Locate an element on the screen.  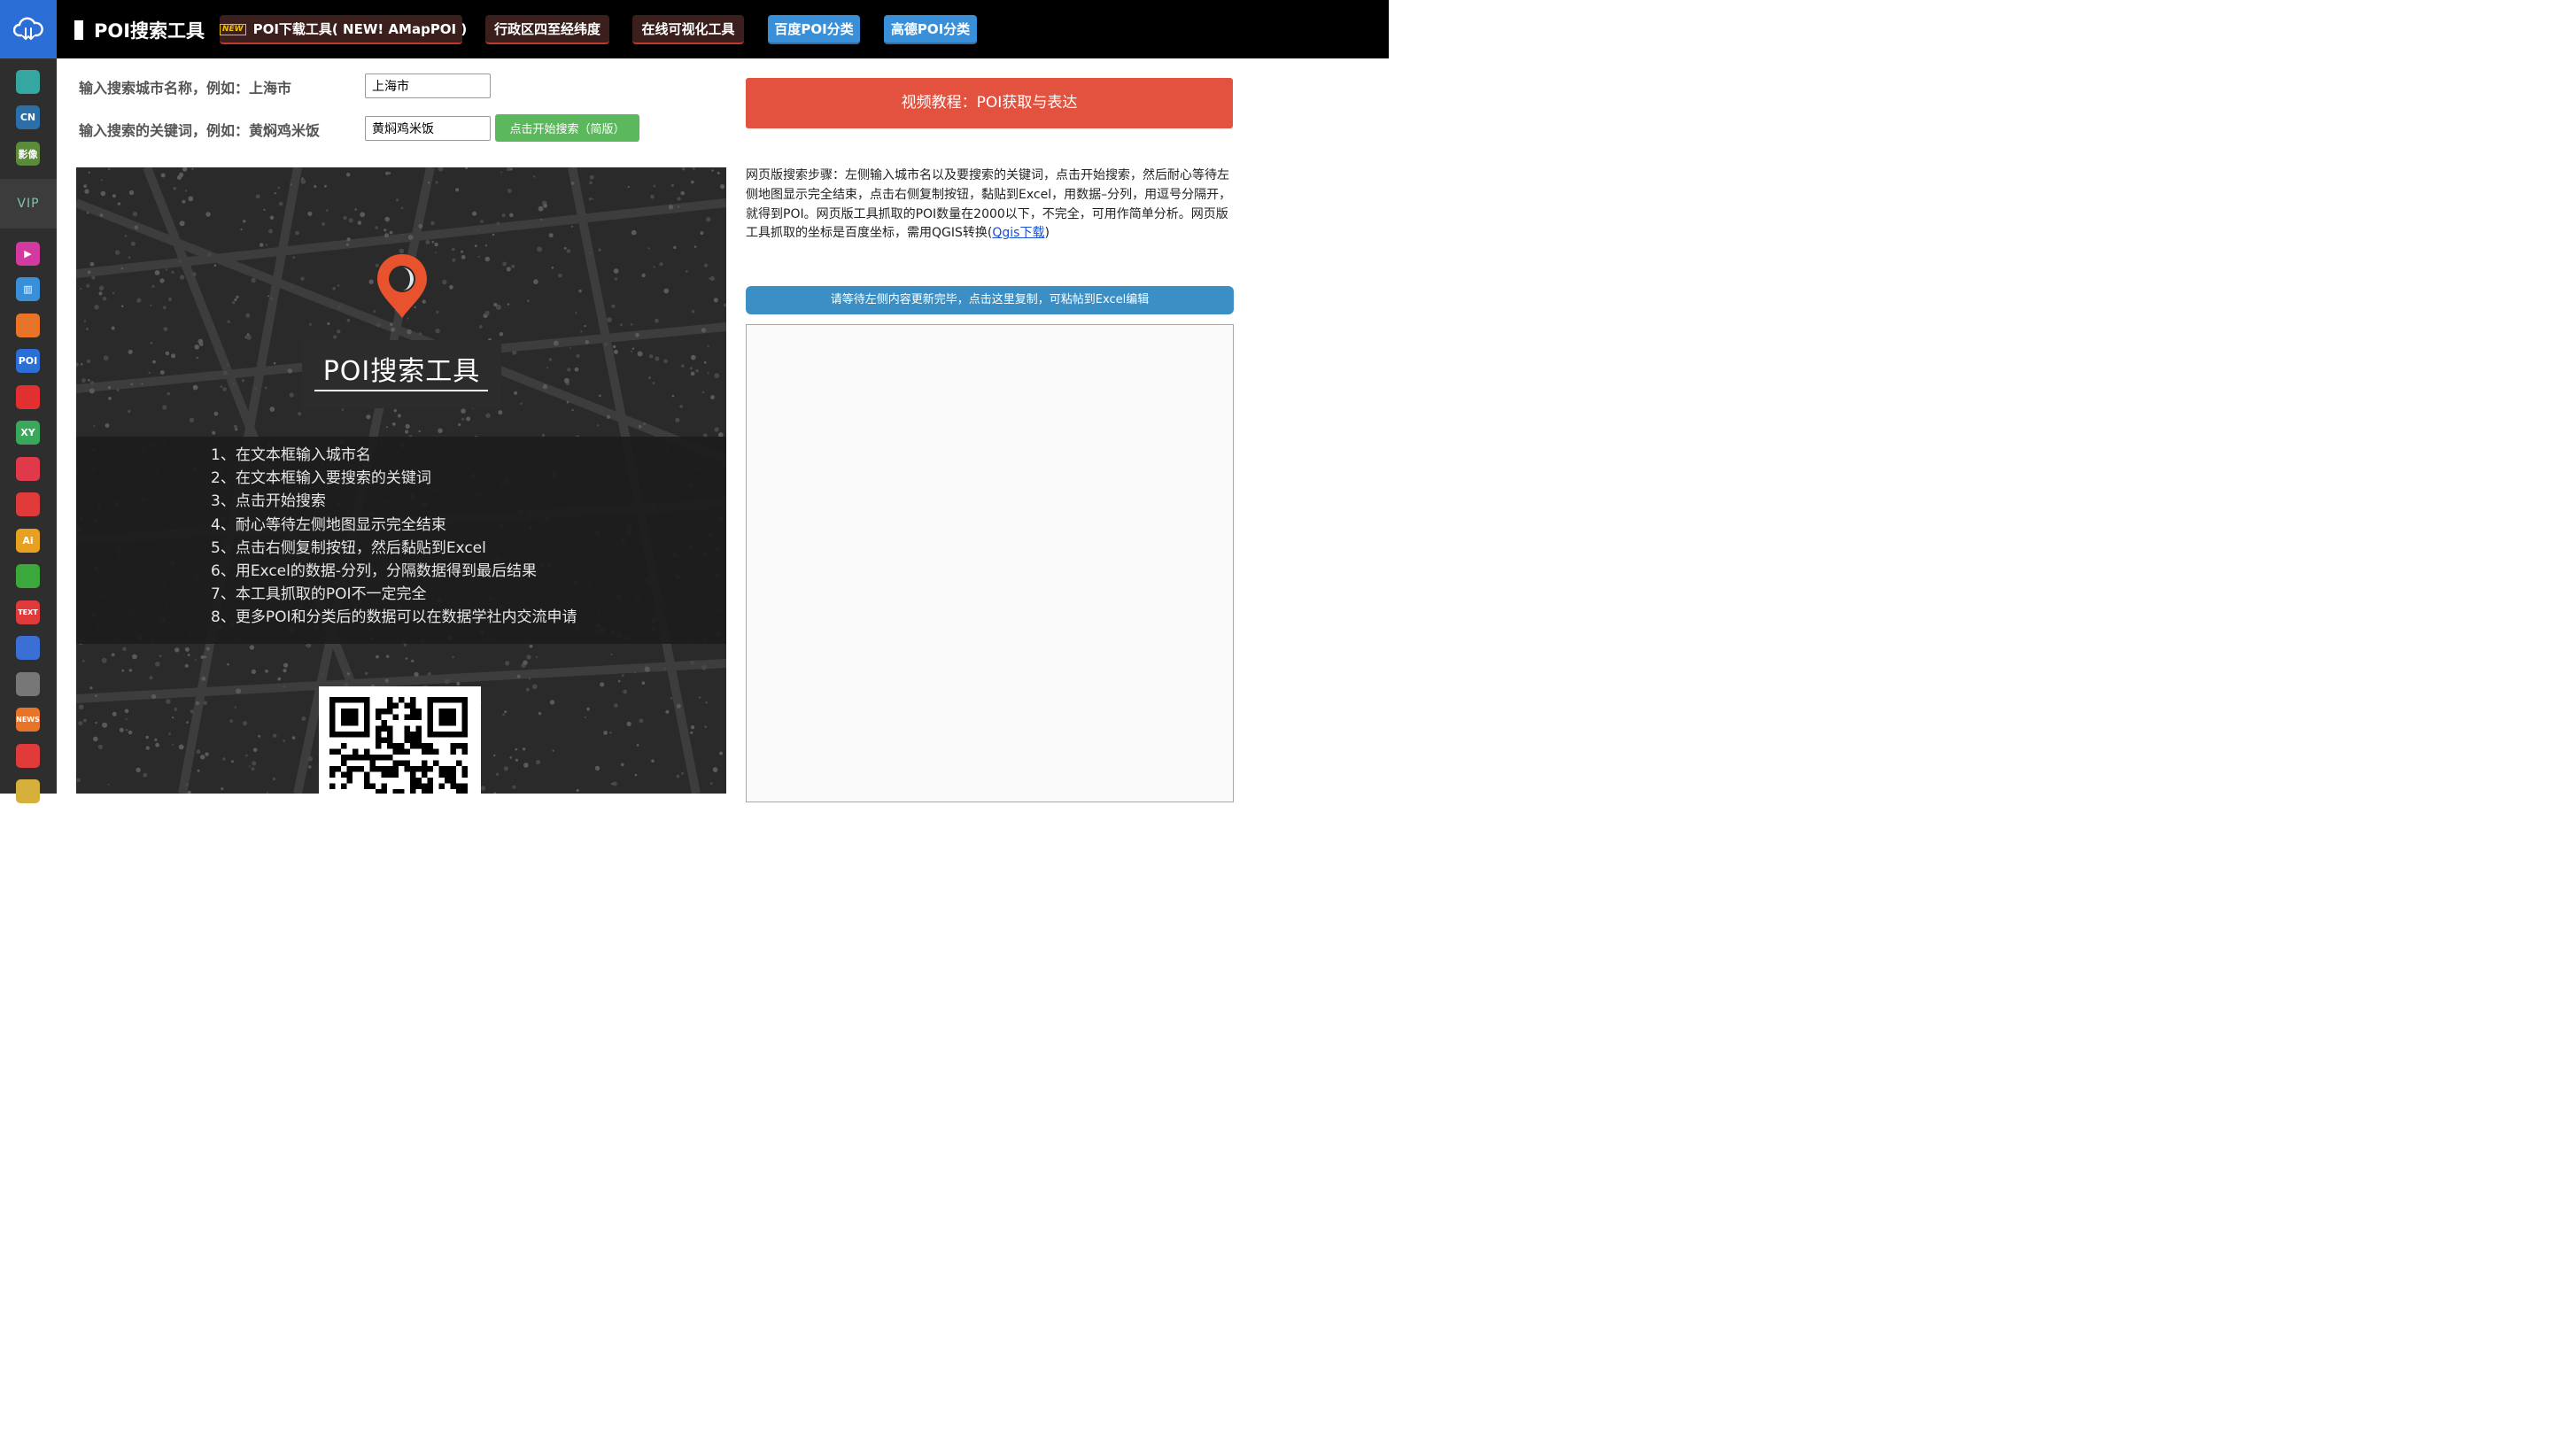
nav-visualization-button: 在线可视化工具 is located at coordinates (688, 29).